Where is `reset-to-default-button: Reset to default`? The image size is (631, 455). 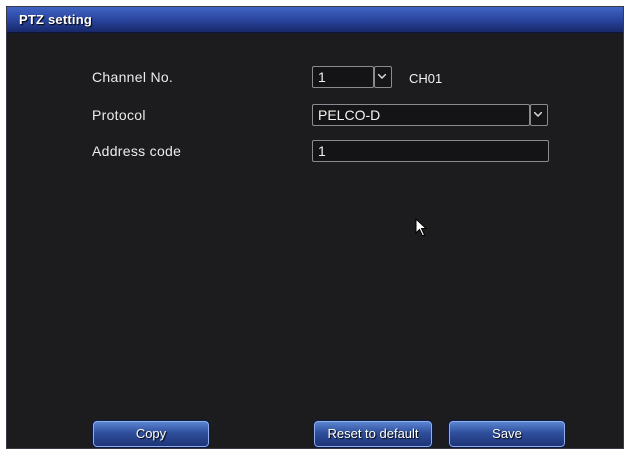
reset-to-default-button: Reset to default is located at coordinates (373, 434).